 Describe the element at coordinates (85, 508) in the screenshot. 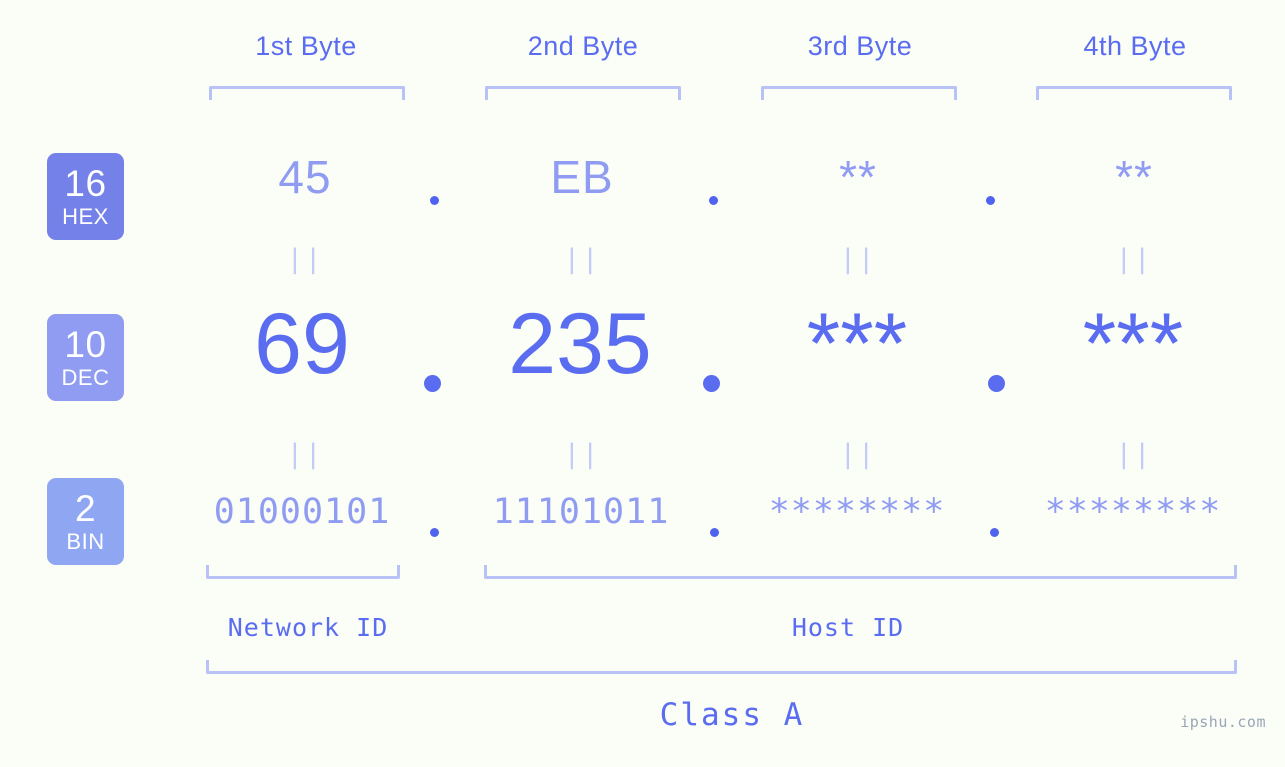

I see `base-badge-bin-number: 2` at that location.